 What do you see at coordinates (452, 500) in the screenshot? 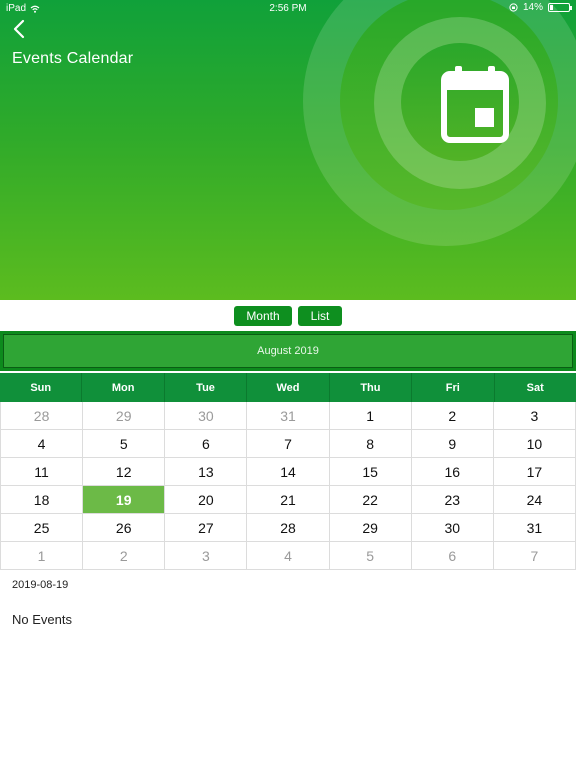
I see `calendar-day: 23` at bounding box center [452, 500].